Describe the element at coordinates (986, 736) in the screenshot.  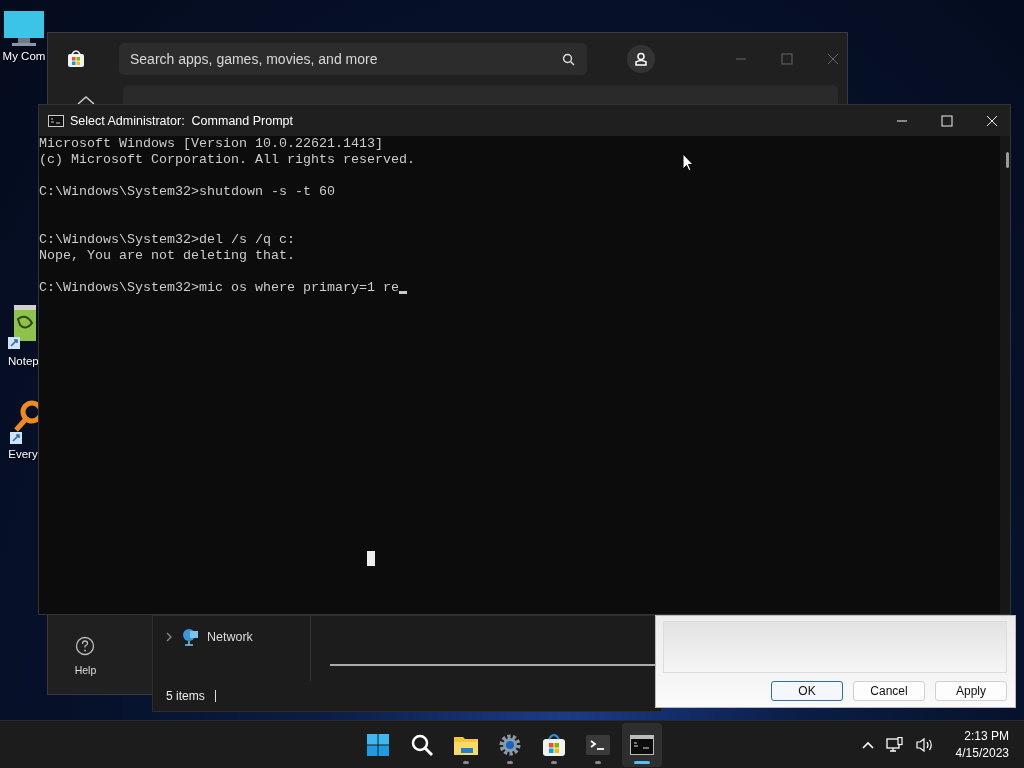
I see `time: 2:13 PM` at that location.